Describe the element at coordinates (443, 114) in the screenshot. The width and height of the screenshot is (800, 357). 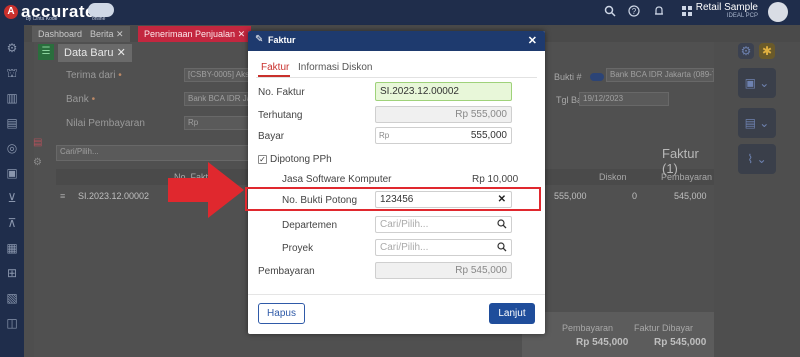
I see `terhutang-field: Rp 555,000` at that location.